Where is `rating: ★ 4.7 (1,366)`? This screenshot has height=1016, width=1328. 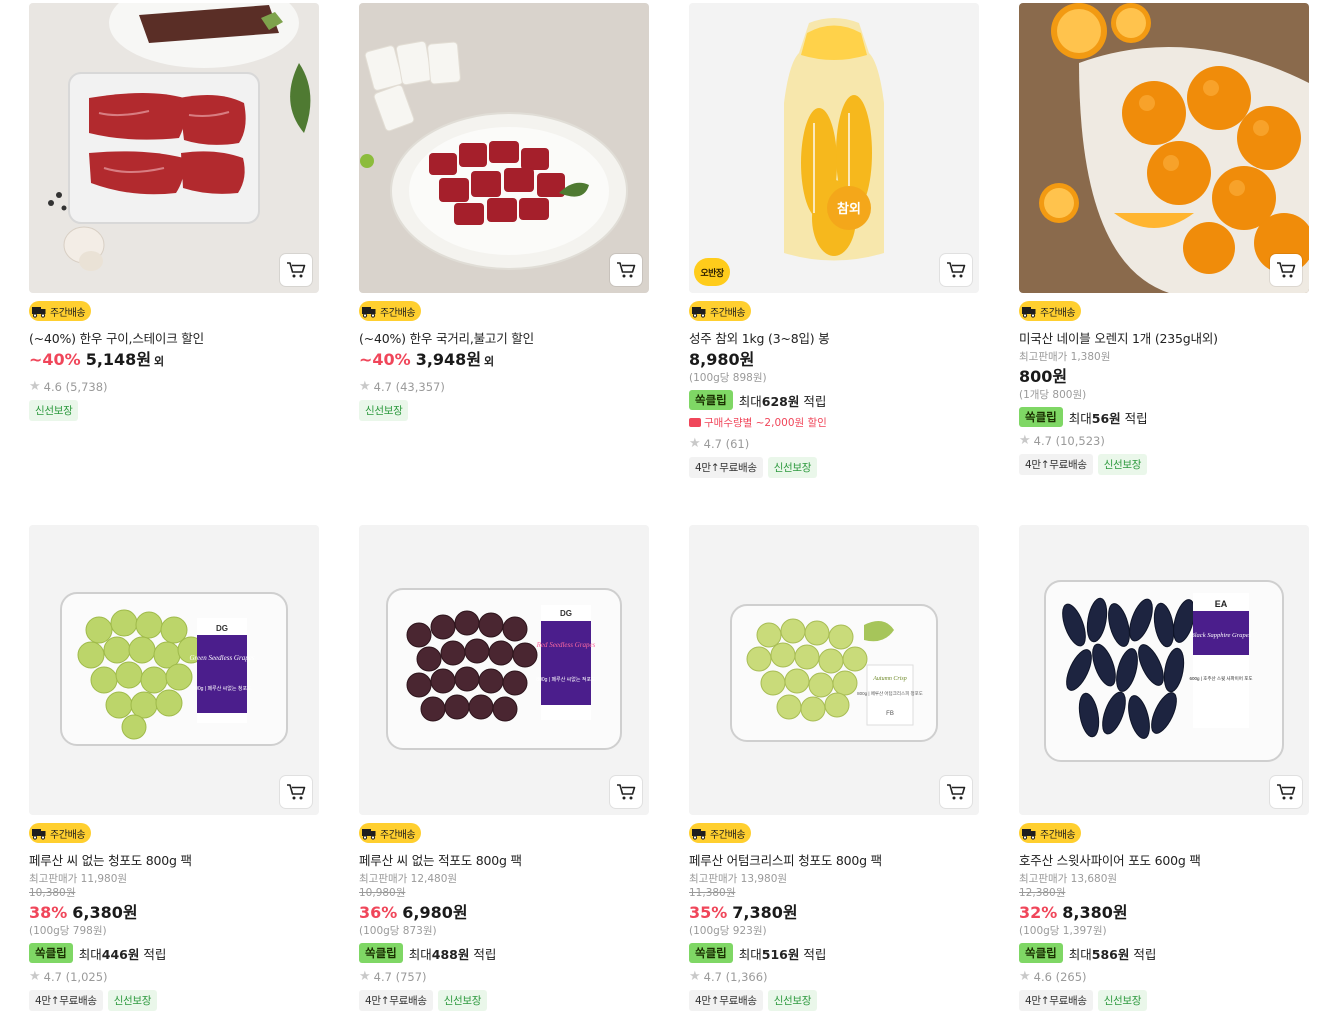 rating: ★ 4.7 (1,366) is located at coordinates (834, 976).